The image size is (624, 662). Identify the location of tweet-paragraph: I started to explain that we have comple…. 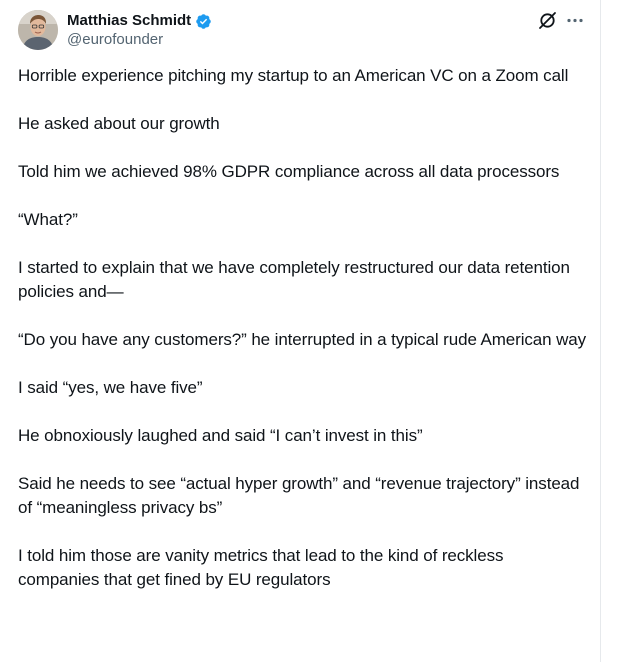
(294, 279).